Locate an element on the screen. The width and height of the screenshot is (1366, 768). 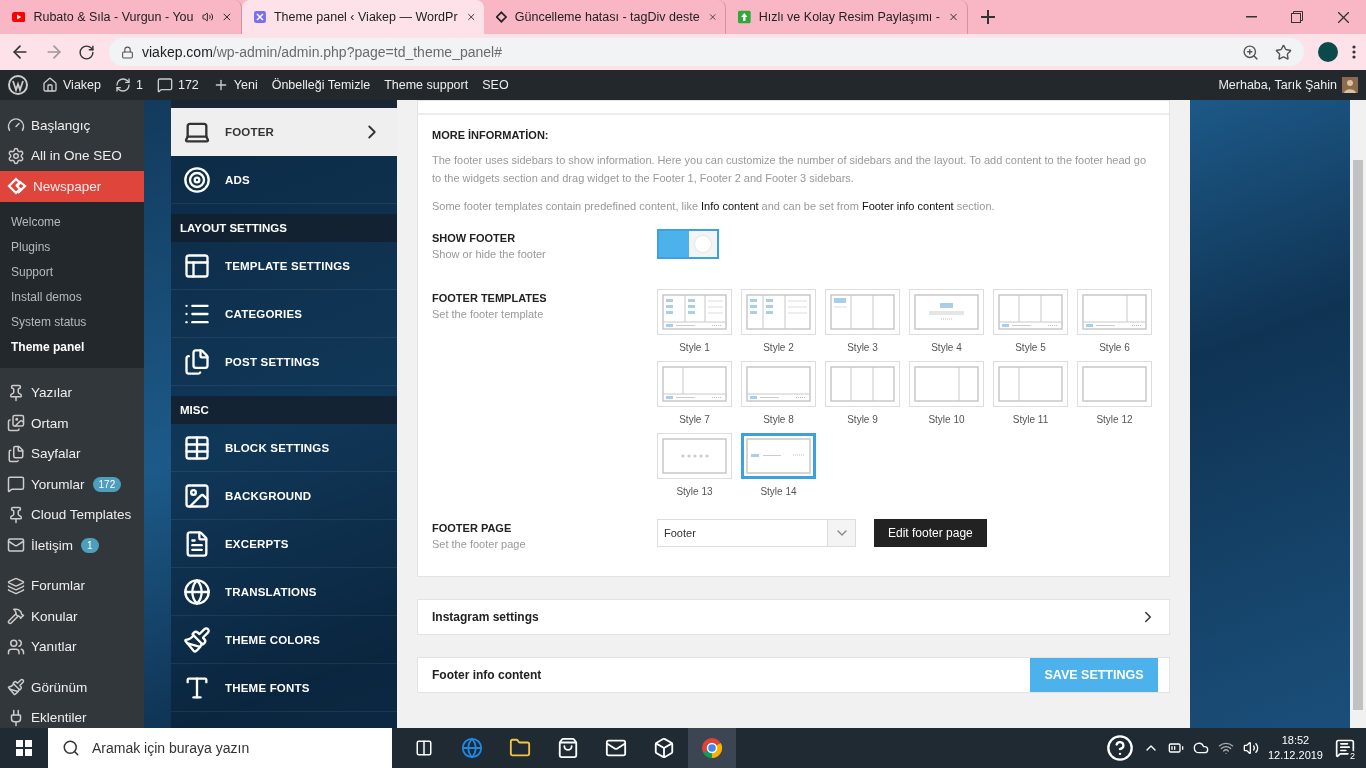
section-title: Instagram settings is located at coordinates (486, 617).